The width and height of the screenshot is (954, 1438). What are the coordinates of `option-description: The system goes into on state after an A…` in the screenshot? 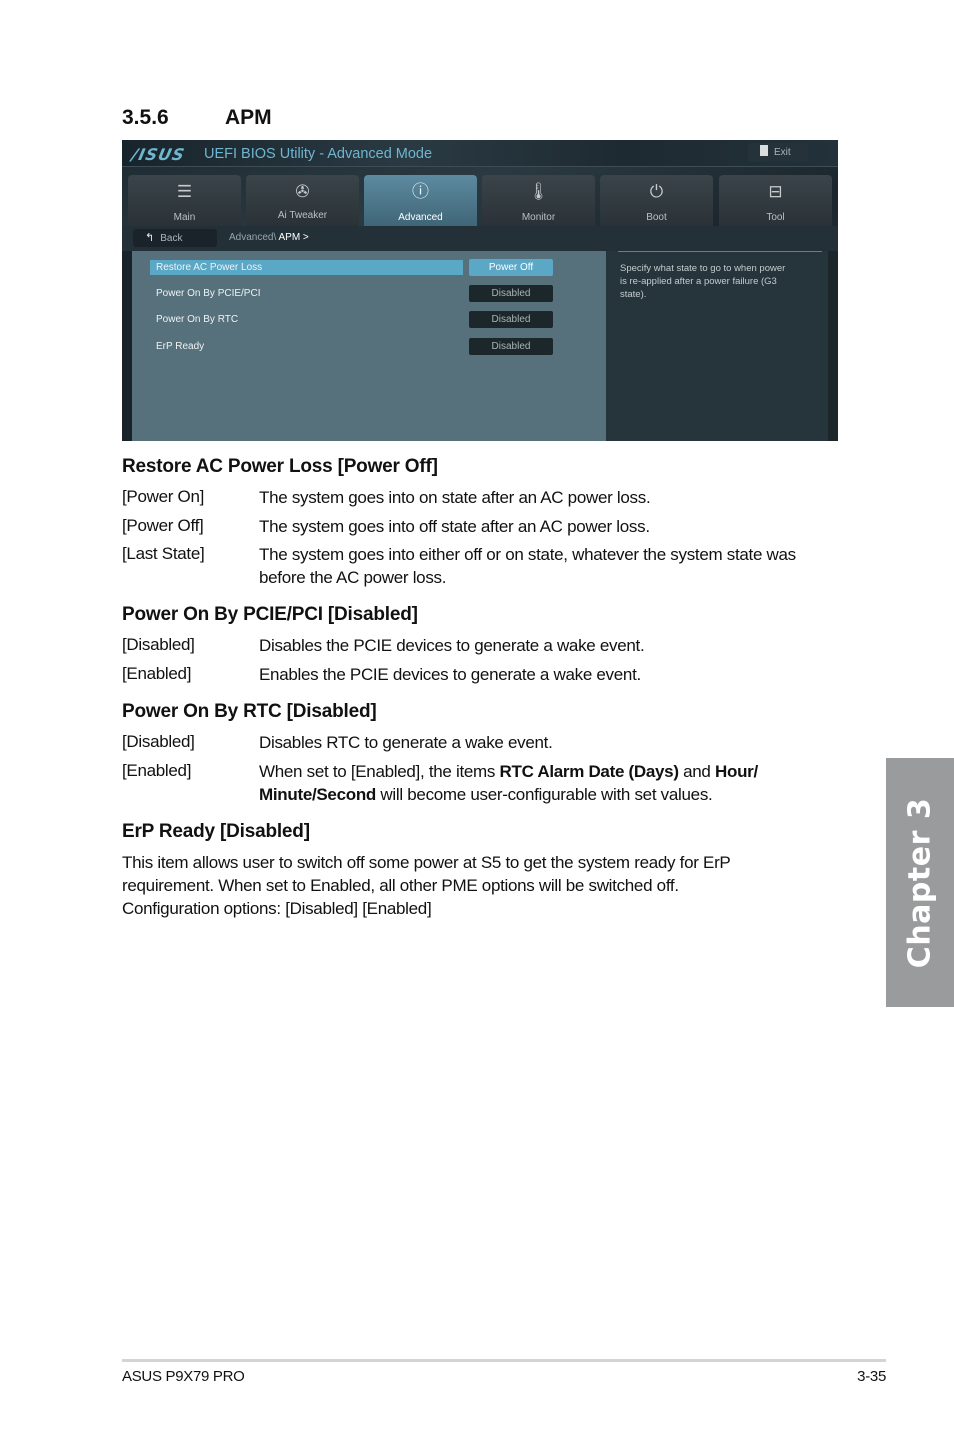 It's located at (455, 497).